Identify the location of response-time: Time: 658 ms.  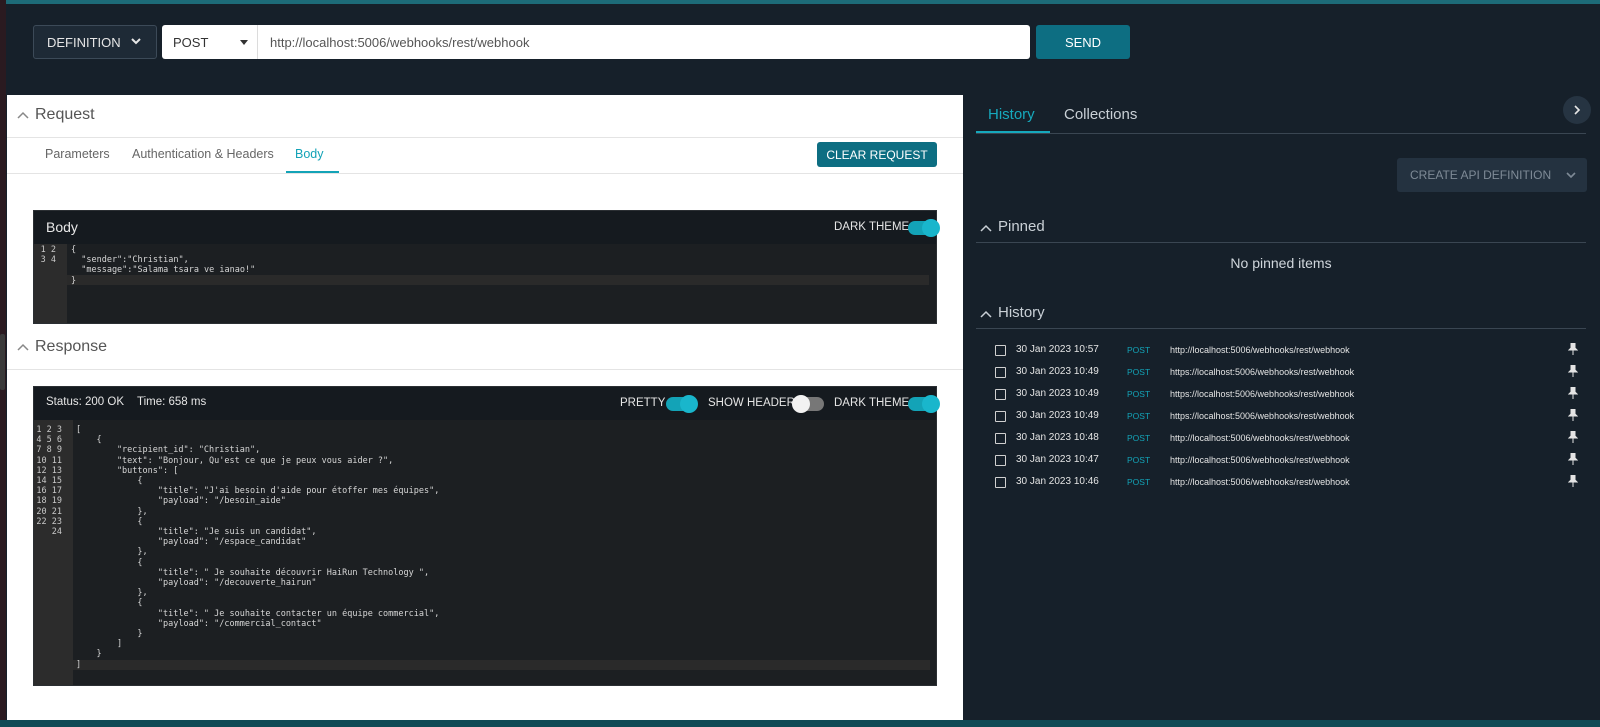
(172, 402).